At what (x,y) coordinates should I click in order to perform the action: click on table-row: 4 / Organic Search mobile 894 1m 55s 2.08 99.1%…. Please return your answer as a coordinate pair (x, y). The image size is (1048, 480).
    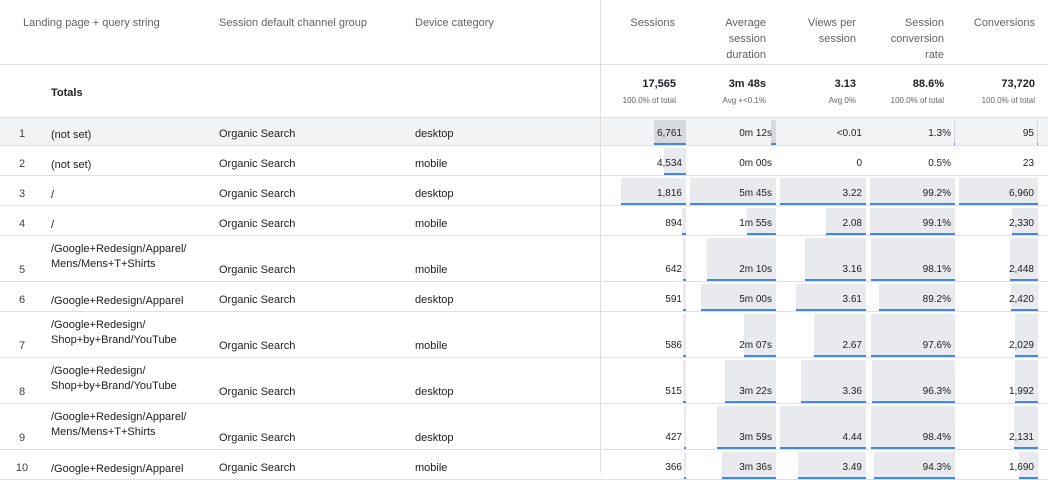
    Looking at the image, I should click on (524, 221).